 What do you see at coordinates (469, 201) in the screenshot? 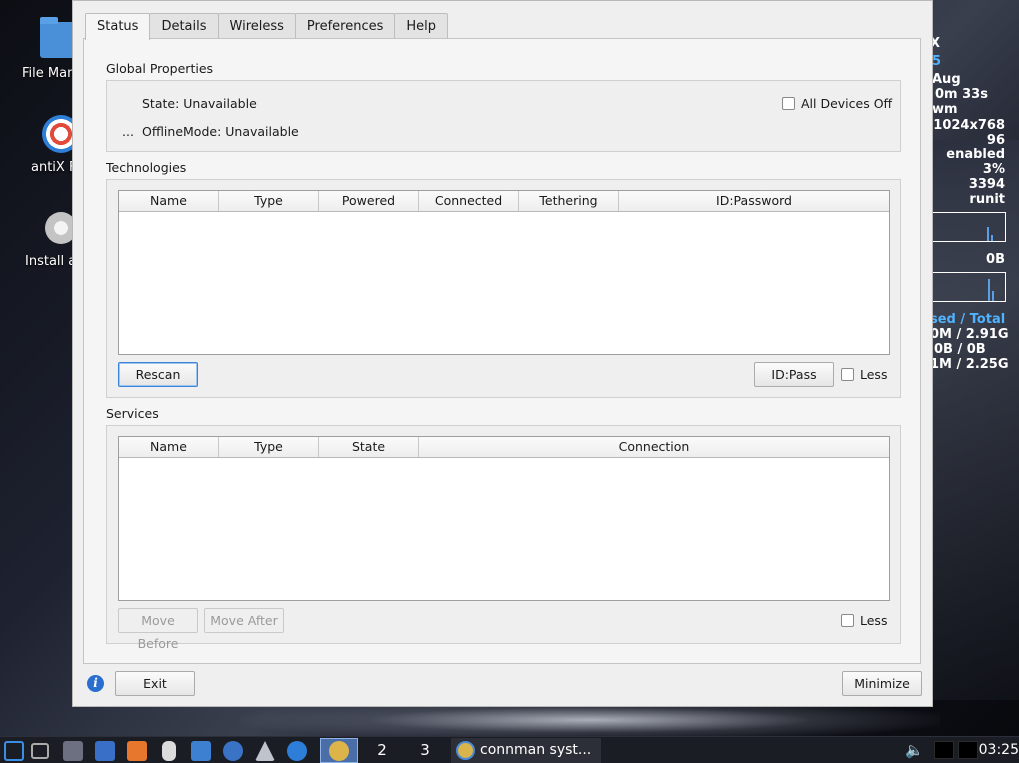
I see `column-header-connected: Connected` at bounding box center [469, 201].